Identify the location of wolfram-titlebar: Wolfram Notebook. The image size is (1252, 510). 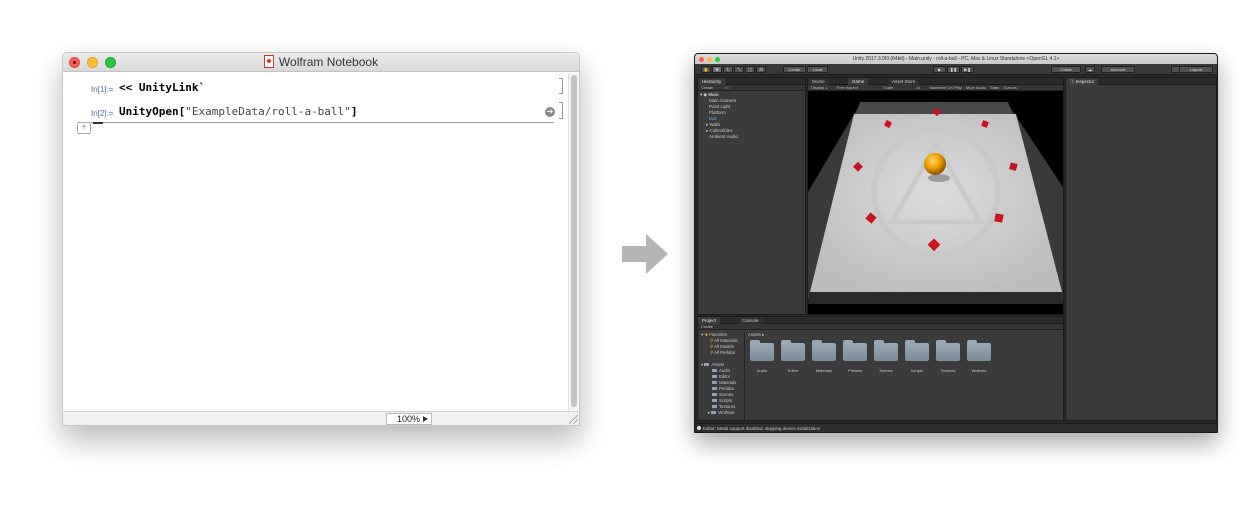
(321, 62).